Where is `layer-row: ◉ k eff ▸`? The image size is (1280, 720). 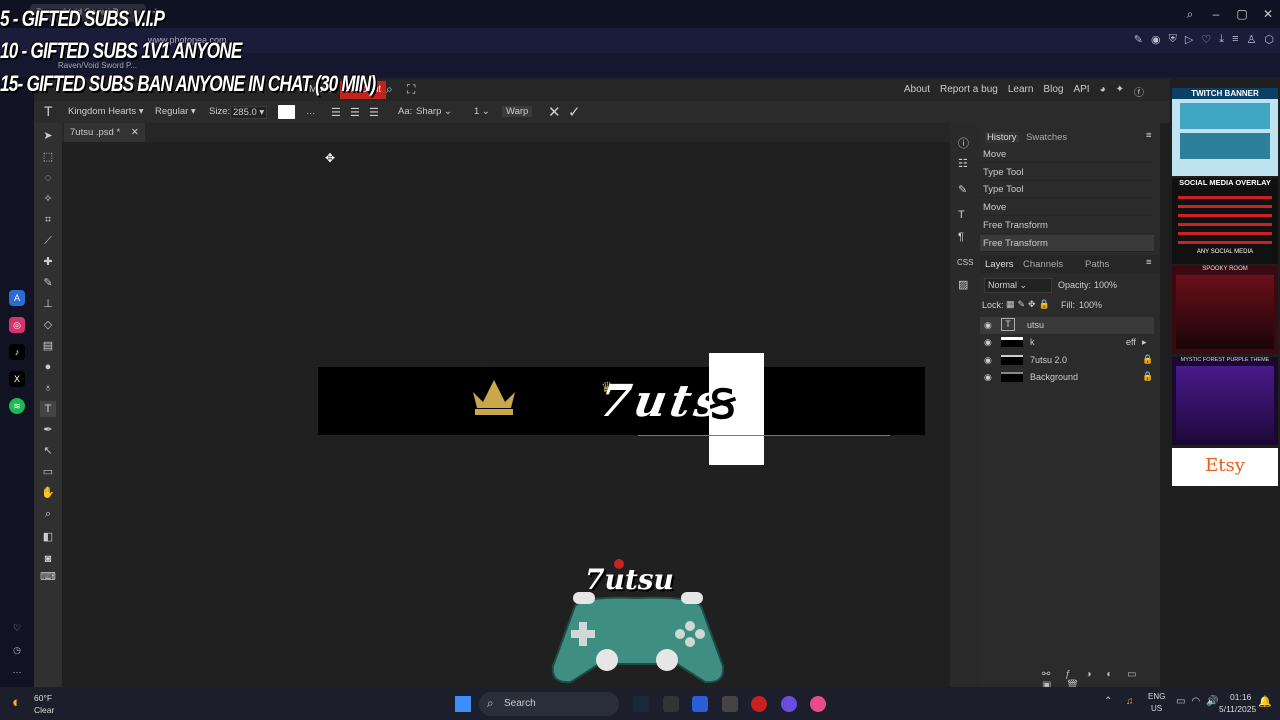
layer-row: ◉ k eff ▸ is located at coordinates (1067, 342).